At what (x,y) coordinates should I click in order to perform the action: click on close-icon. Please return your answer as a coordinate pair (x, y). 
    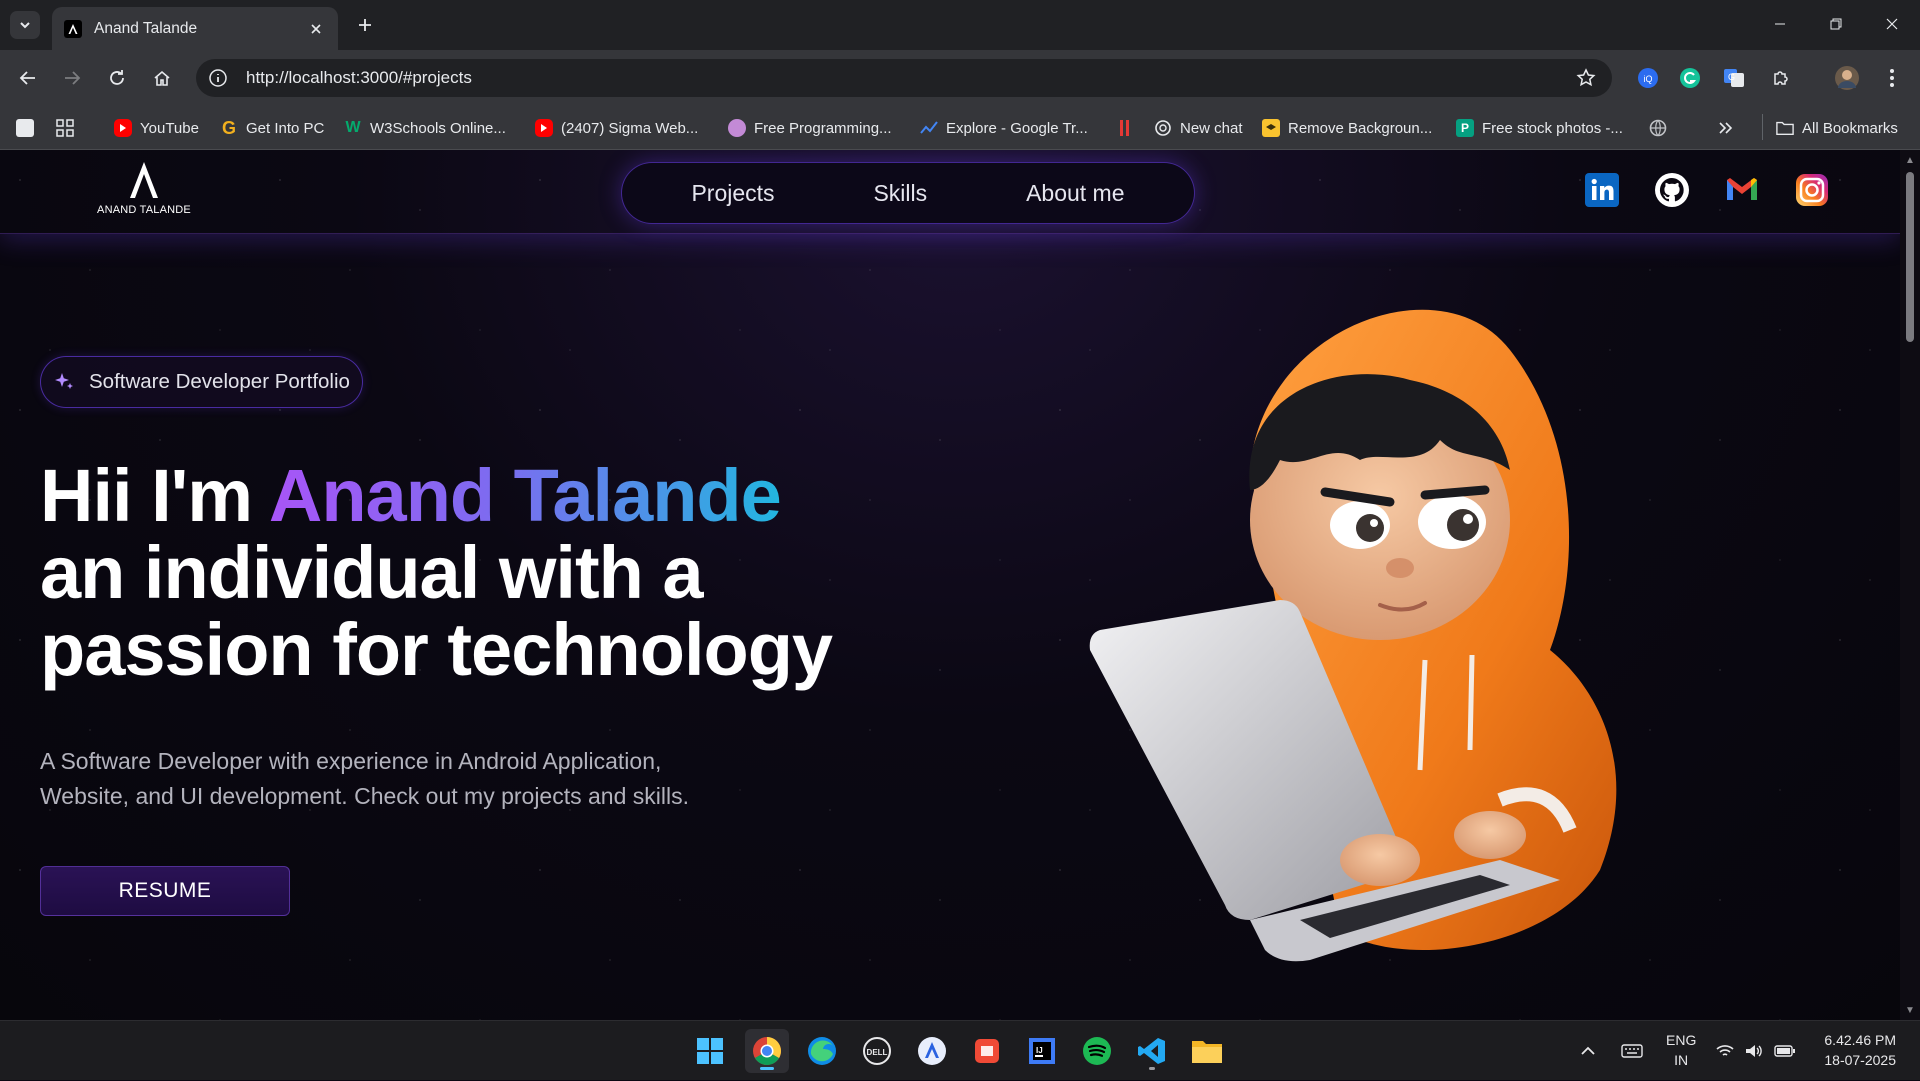
    Looking at the image, I should click on (1892, 24).